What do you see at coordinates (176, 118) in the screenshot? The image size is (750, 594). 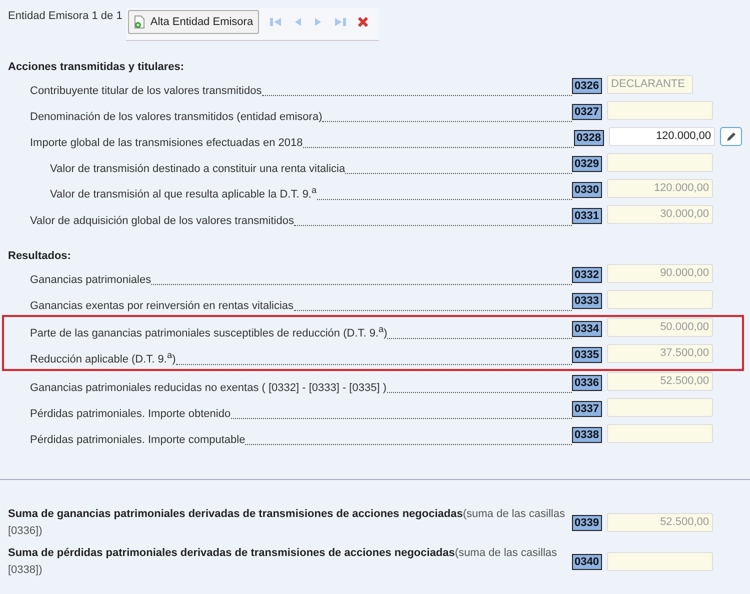 I see `field-label: Denominación de los valores transmitidos (entidad emisora)` at bounding box center [176, 118].